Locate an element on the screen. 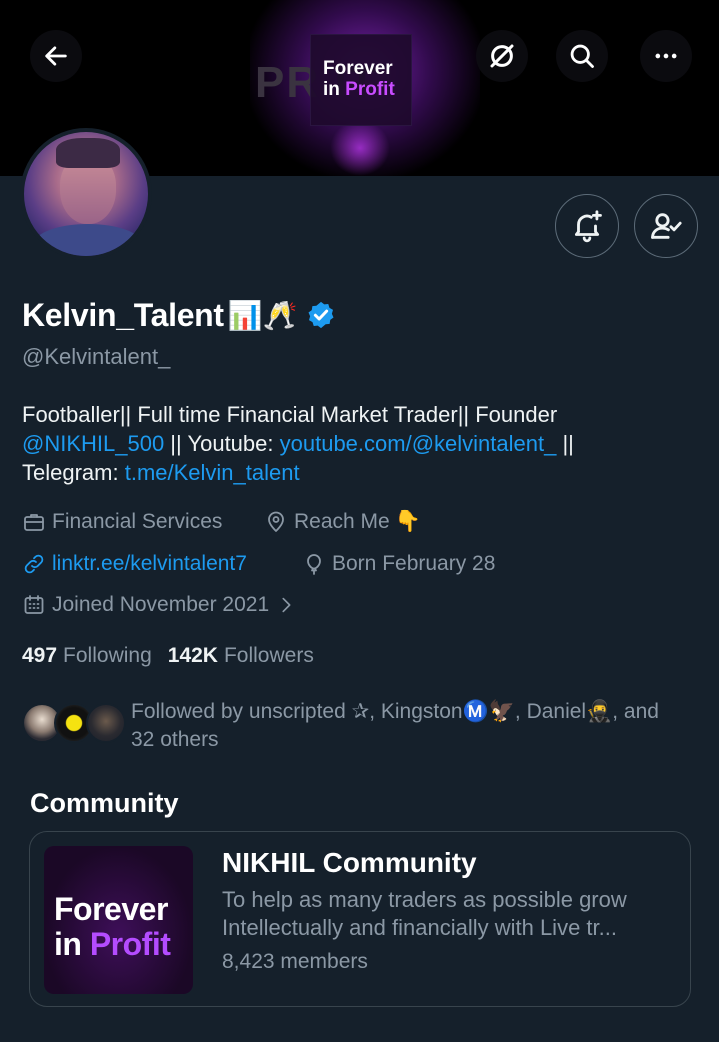 This screenshot has height=1042, width=719. community-logo-profit: Profit is located at coordinates (130, 944).